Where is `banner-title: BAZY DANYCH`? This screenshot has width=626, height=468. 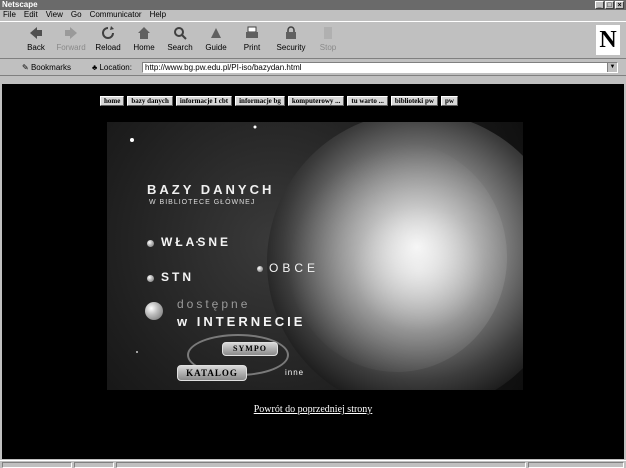 banner-title: BAZY DANYCH is located at coordinates (211, 189).